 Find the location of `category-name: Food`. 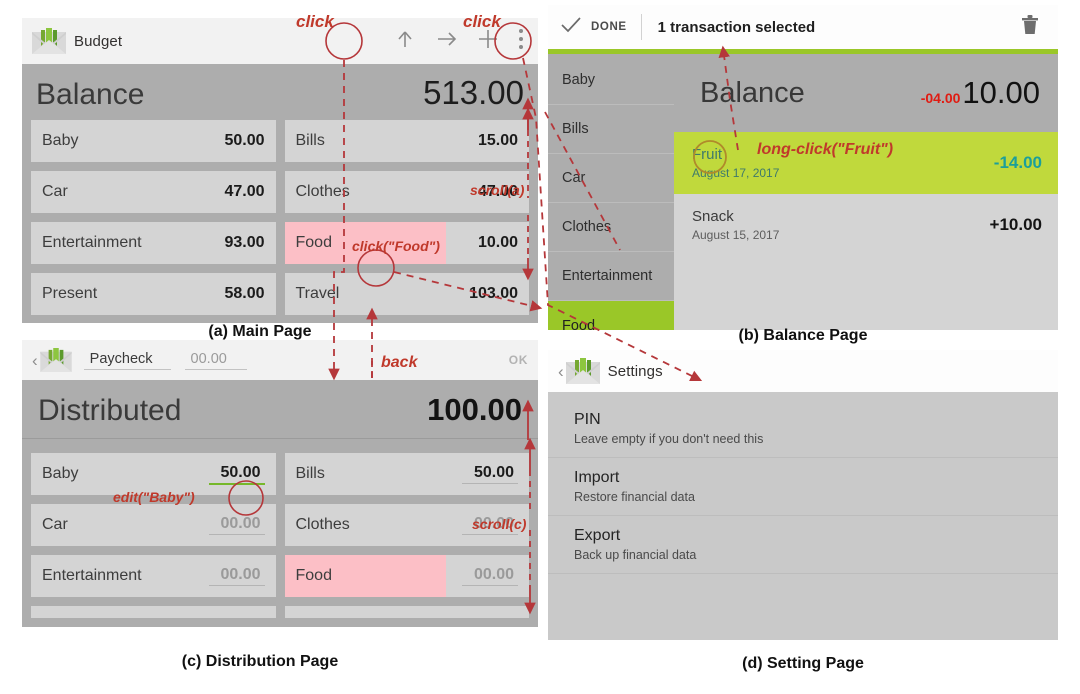

category-name: Food is located at coordinates (313, 575).